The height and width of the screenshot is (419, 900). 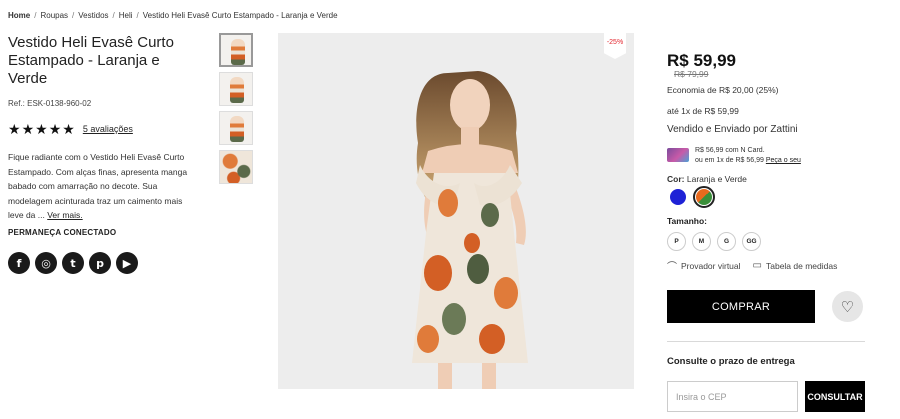 I want to click on breadcrumb-roupas: Roupas, so click(x=54, y=15).